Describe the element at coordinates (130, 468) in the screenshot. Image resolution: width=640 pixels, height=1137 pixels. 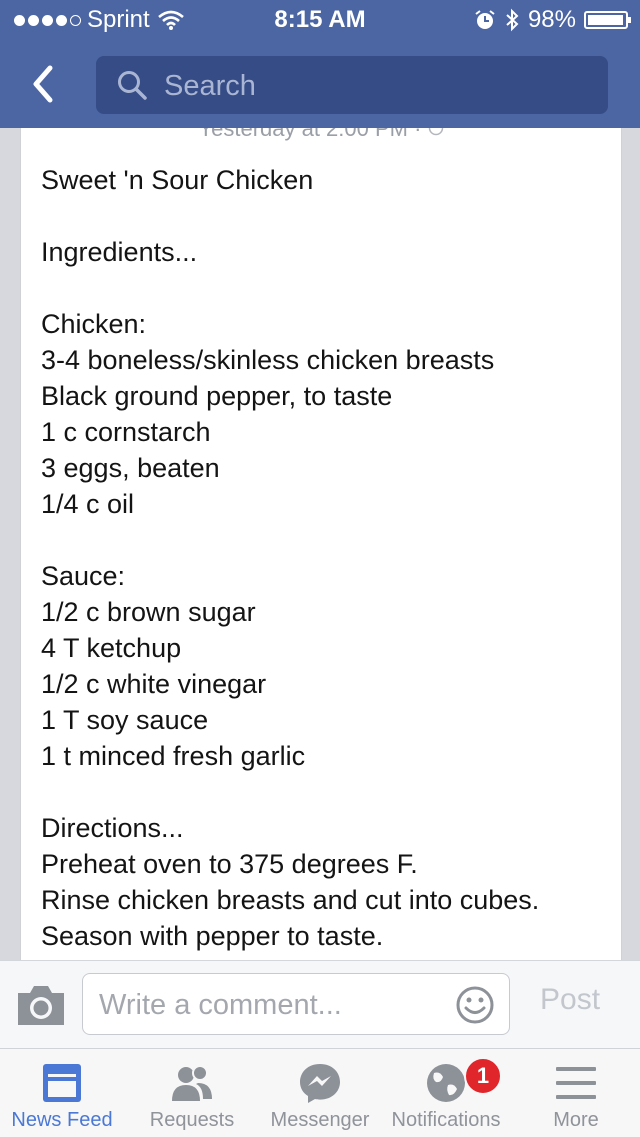
I see `post-line: 3 eggs, beaten` at that location.